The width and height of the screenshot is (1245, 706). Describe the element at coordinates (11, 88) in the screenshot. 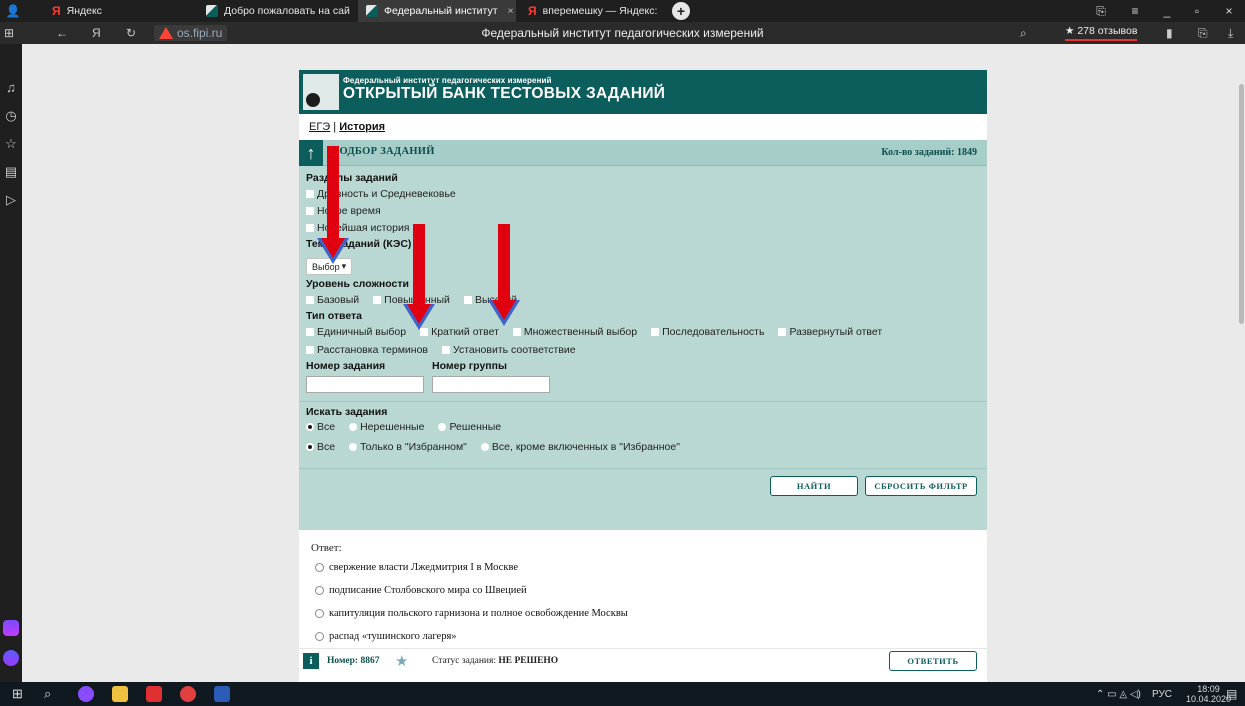

I see `bell-icon: ♫` at that location.